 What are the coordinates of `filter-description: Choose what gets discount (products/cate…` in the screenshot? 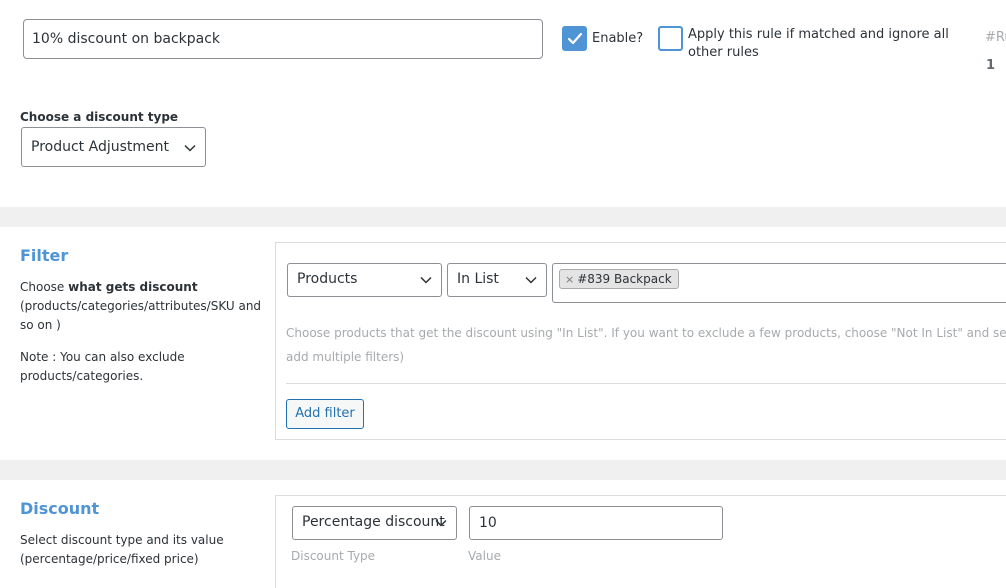 It's located at (145, 306).